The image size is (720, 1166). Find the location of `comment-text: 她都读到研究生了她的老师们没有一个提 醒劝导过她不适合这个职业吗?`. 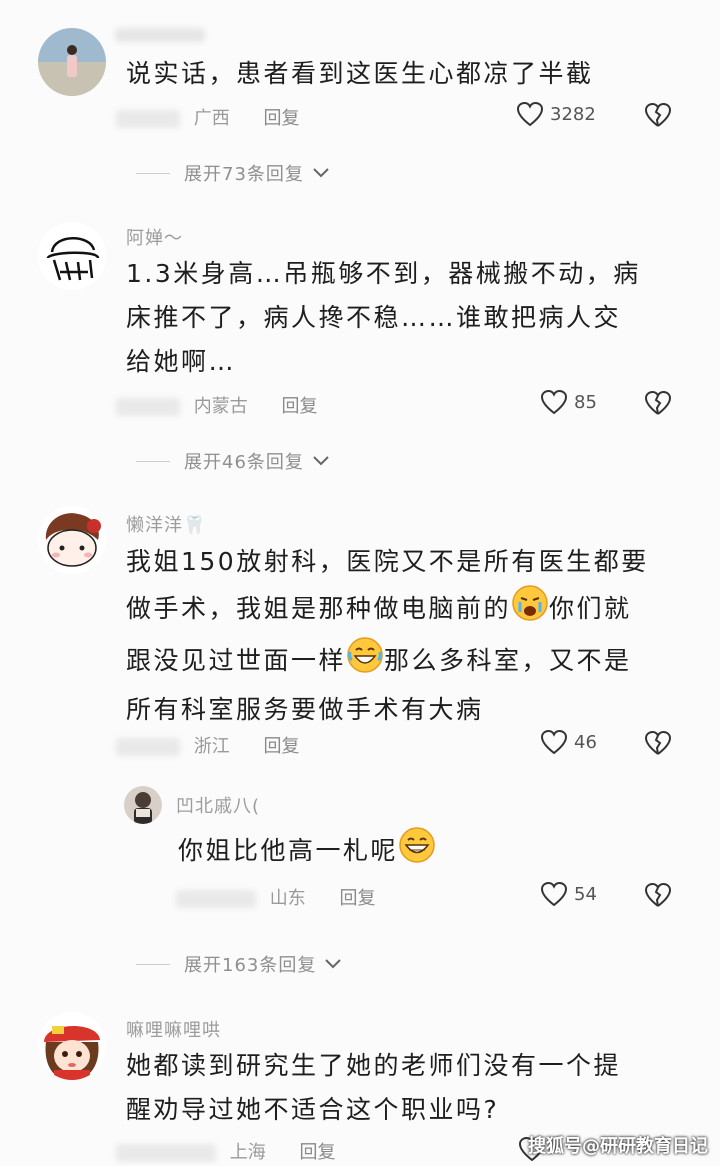

comment-text: 她都读到研究生了她的老师们没有一个提 醒劝导过她不适合这个职业吗? is located at coordinates (373, 1088).